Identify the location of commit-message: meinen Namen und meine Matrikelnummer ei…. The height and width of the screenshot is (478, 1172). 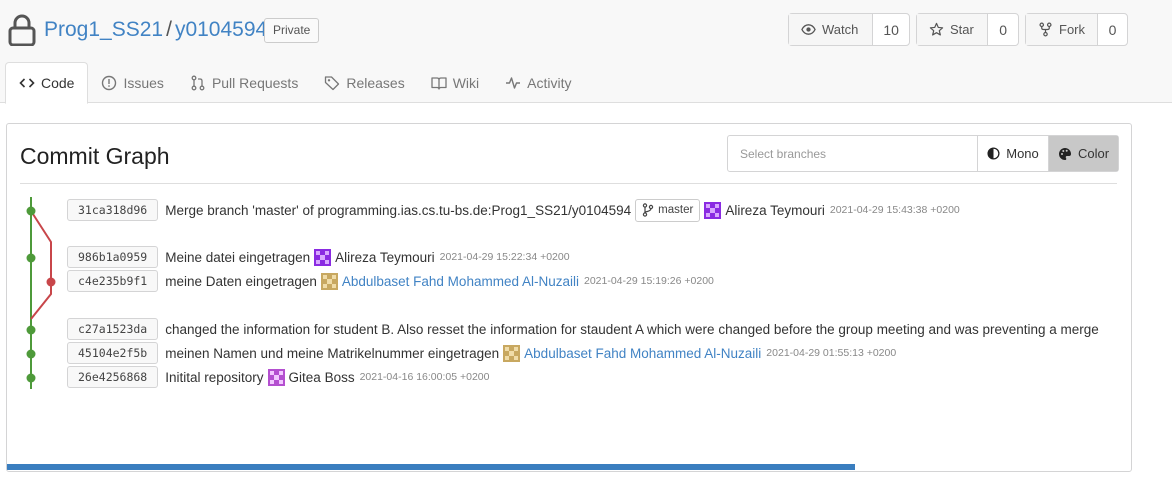
(332, 353).